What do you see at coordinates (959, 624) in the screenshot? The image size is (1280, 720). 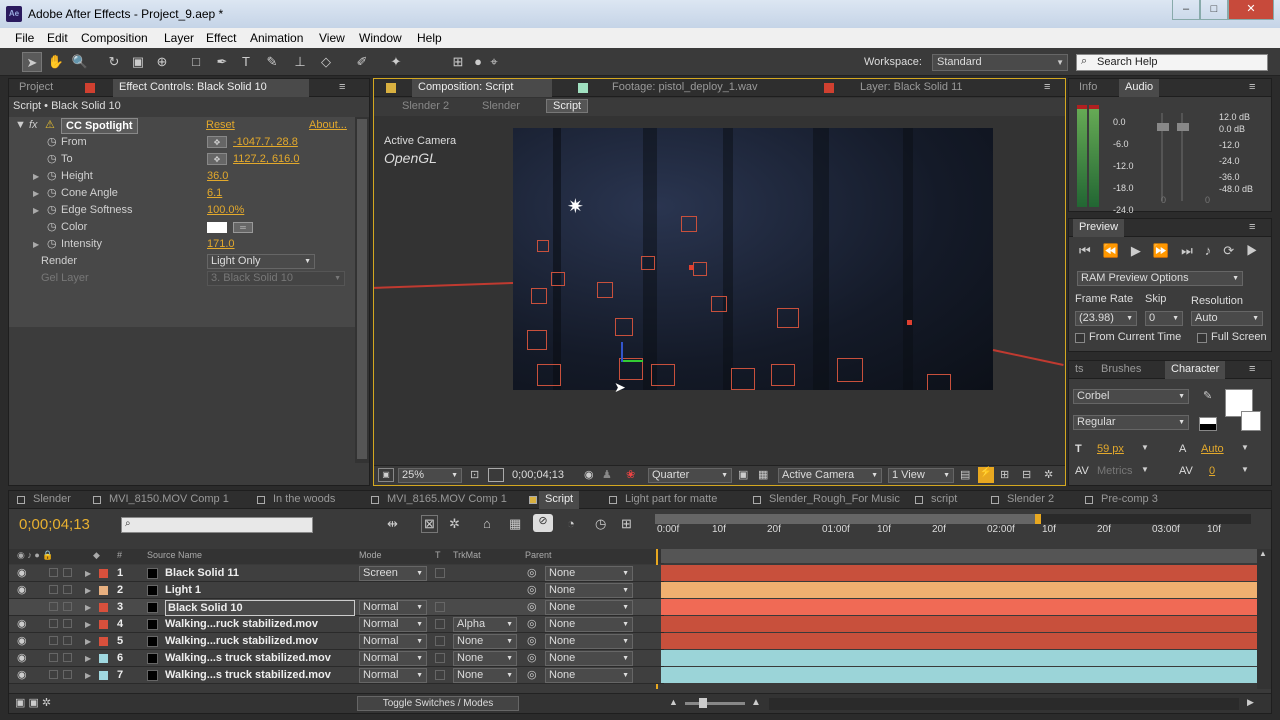 I see `layer-duration-bar` at bounding box center [959, 624].